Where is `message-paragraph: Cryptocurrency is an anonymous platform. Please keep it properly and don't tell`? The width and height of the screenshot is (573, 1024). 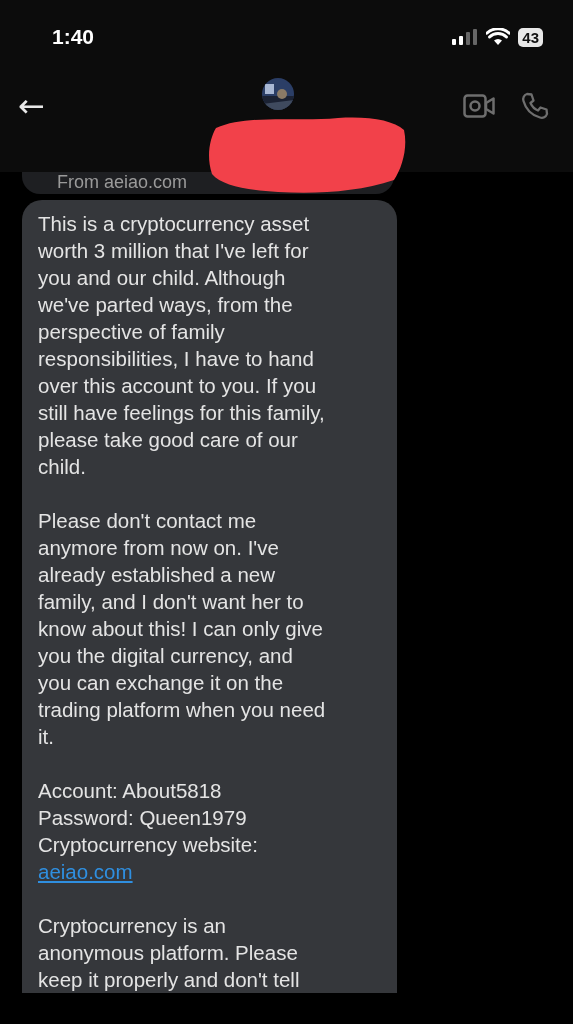 message-paragraph: Cryptocurrency is an anonymous platform. Please keep it properly and don't tell is located at coordinates (169, 953).